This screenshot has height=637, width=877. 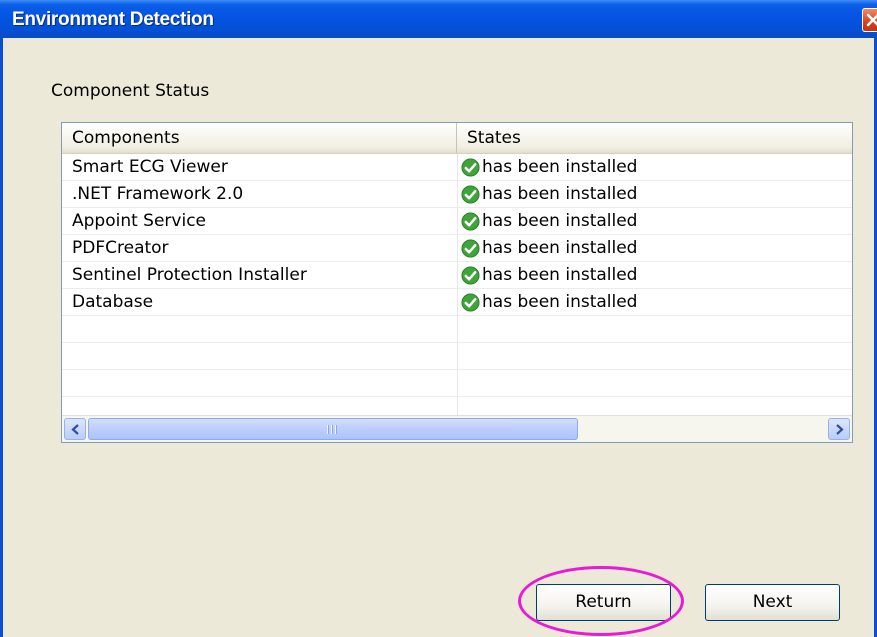 I want to click on scrollbar-thumb, so click(x=333, y=429).